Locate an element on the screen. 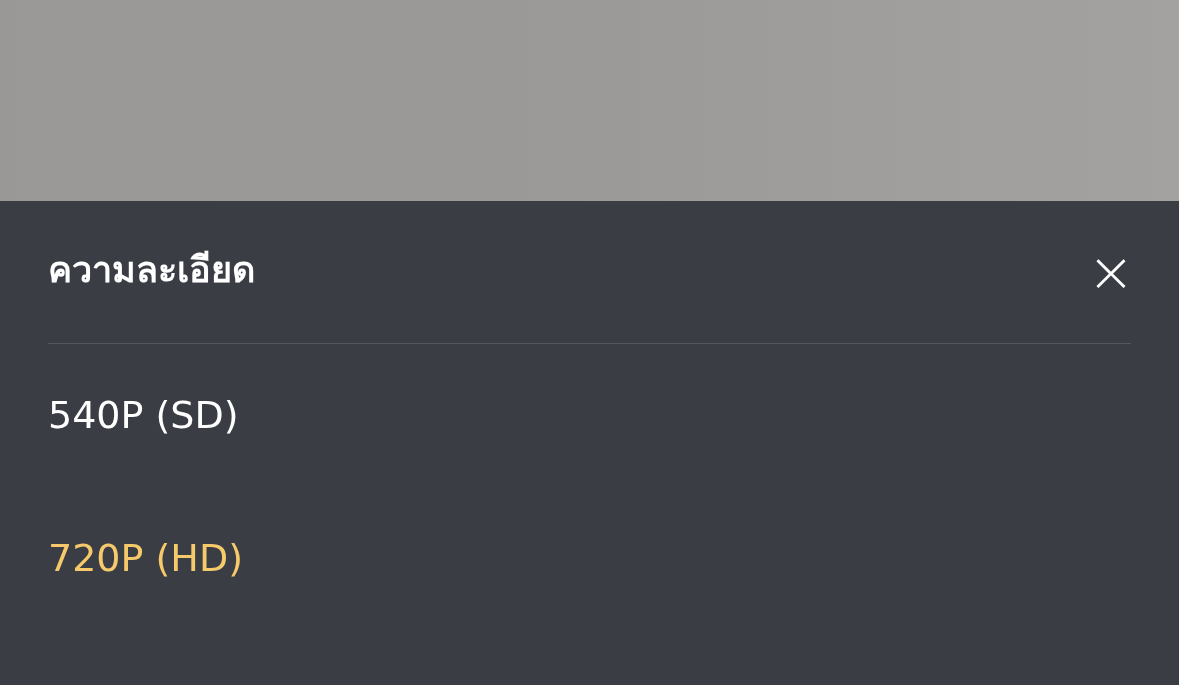 The width and height of the screenshot is (1179, 685). resolution-option: 720P (HD) is located at coordinates (145, 558).